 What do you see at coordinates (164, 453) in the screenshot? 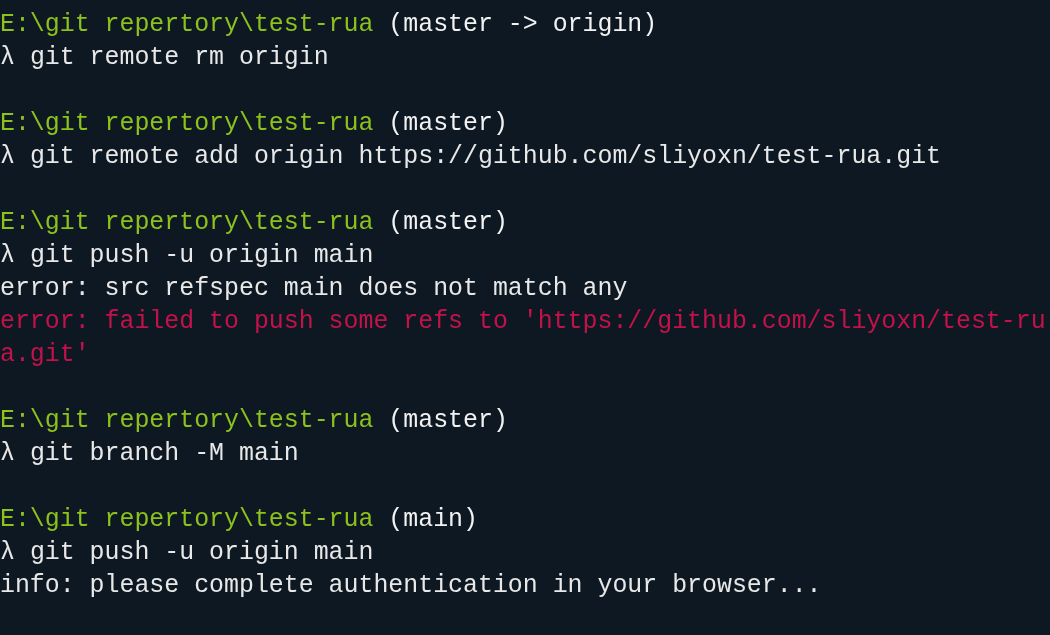
I see `command-text: git branch -M main` at bounding box center [164, 453].